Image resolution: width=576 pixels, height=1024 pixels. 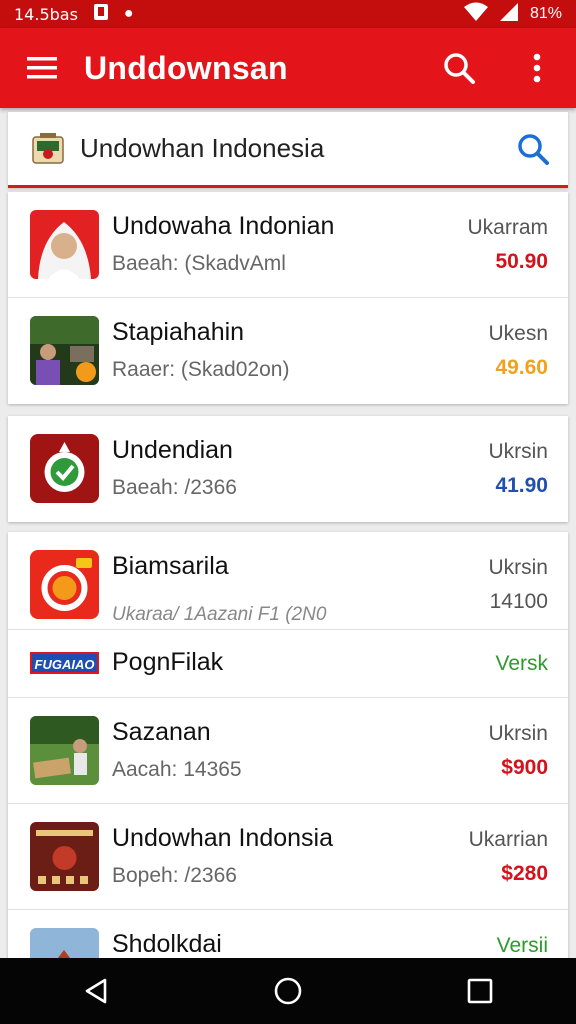 I want to click on results-card-2: Undendian Baeah: /2366 Ukrsin 41.90, so click(x=288, y=469).